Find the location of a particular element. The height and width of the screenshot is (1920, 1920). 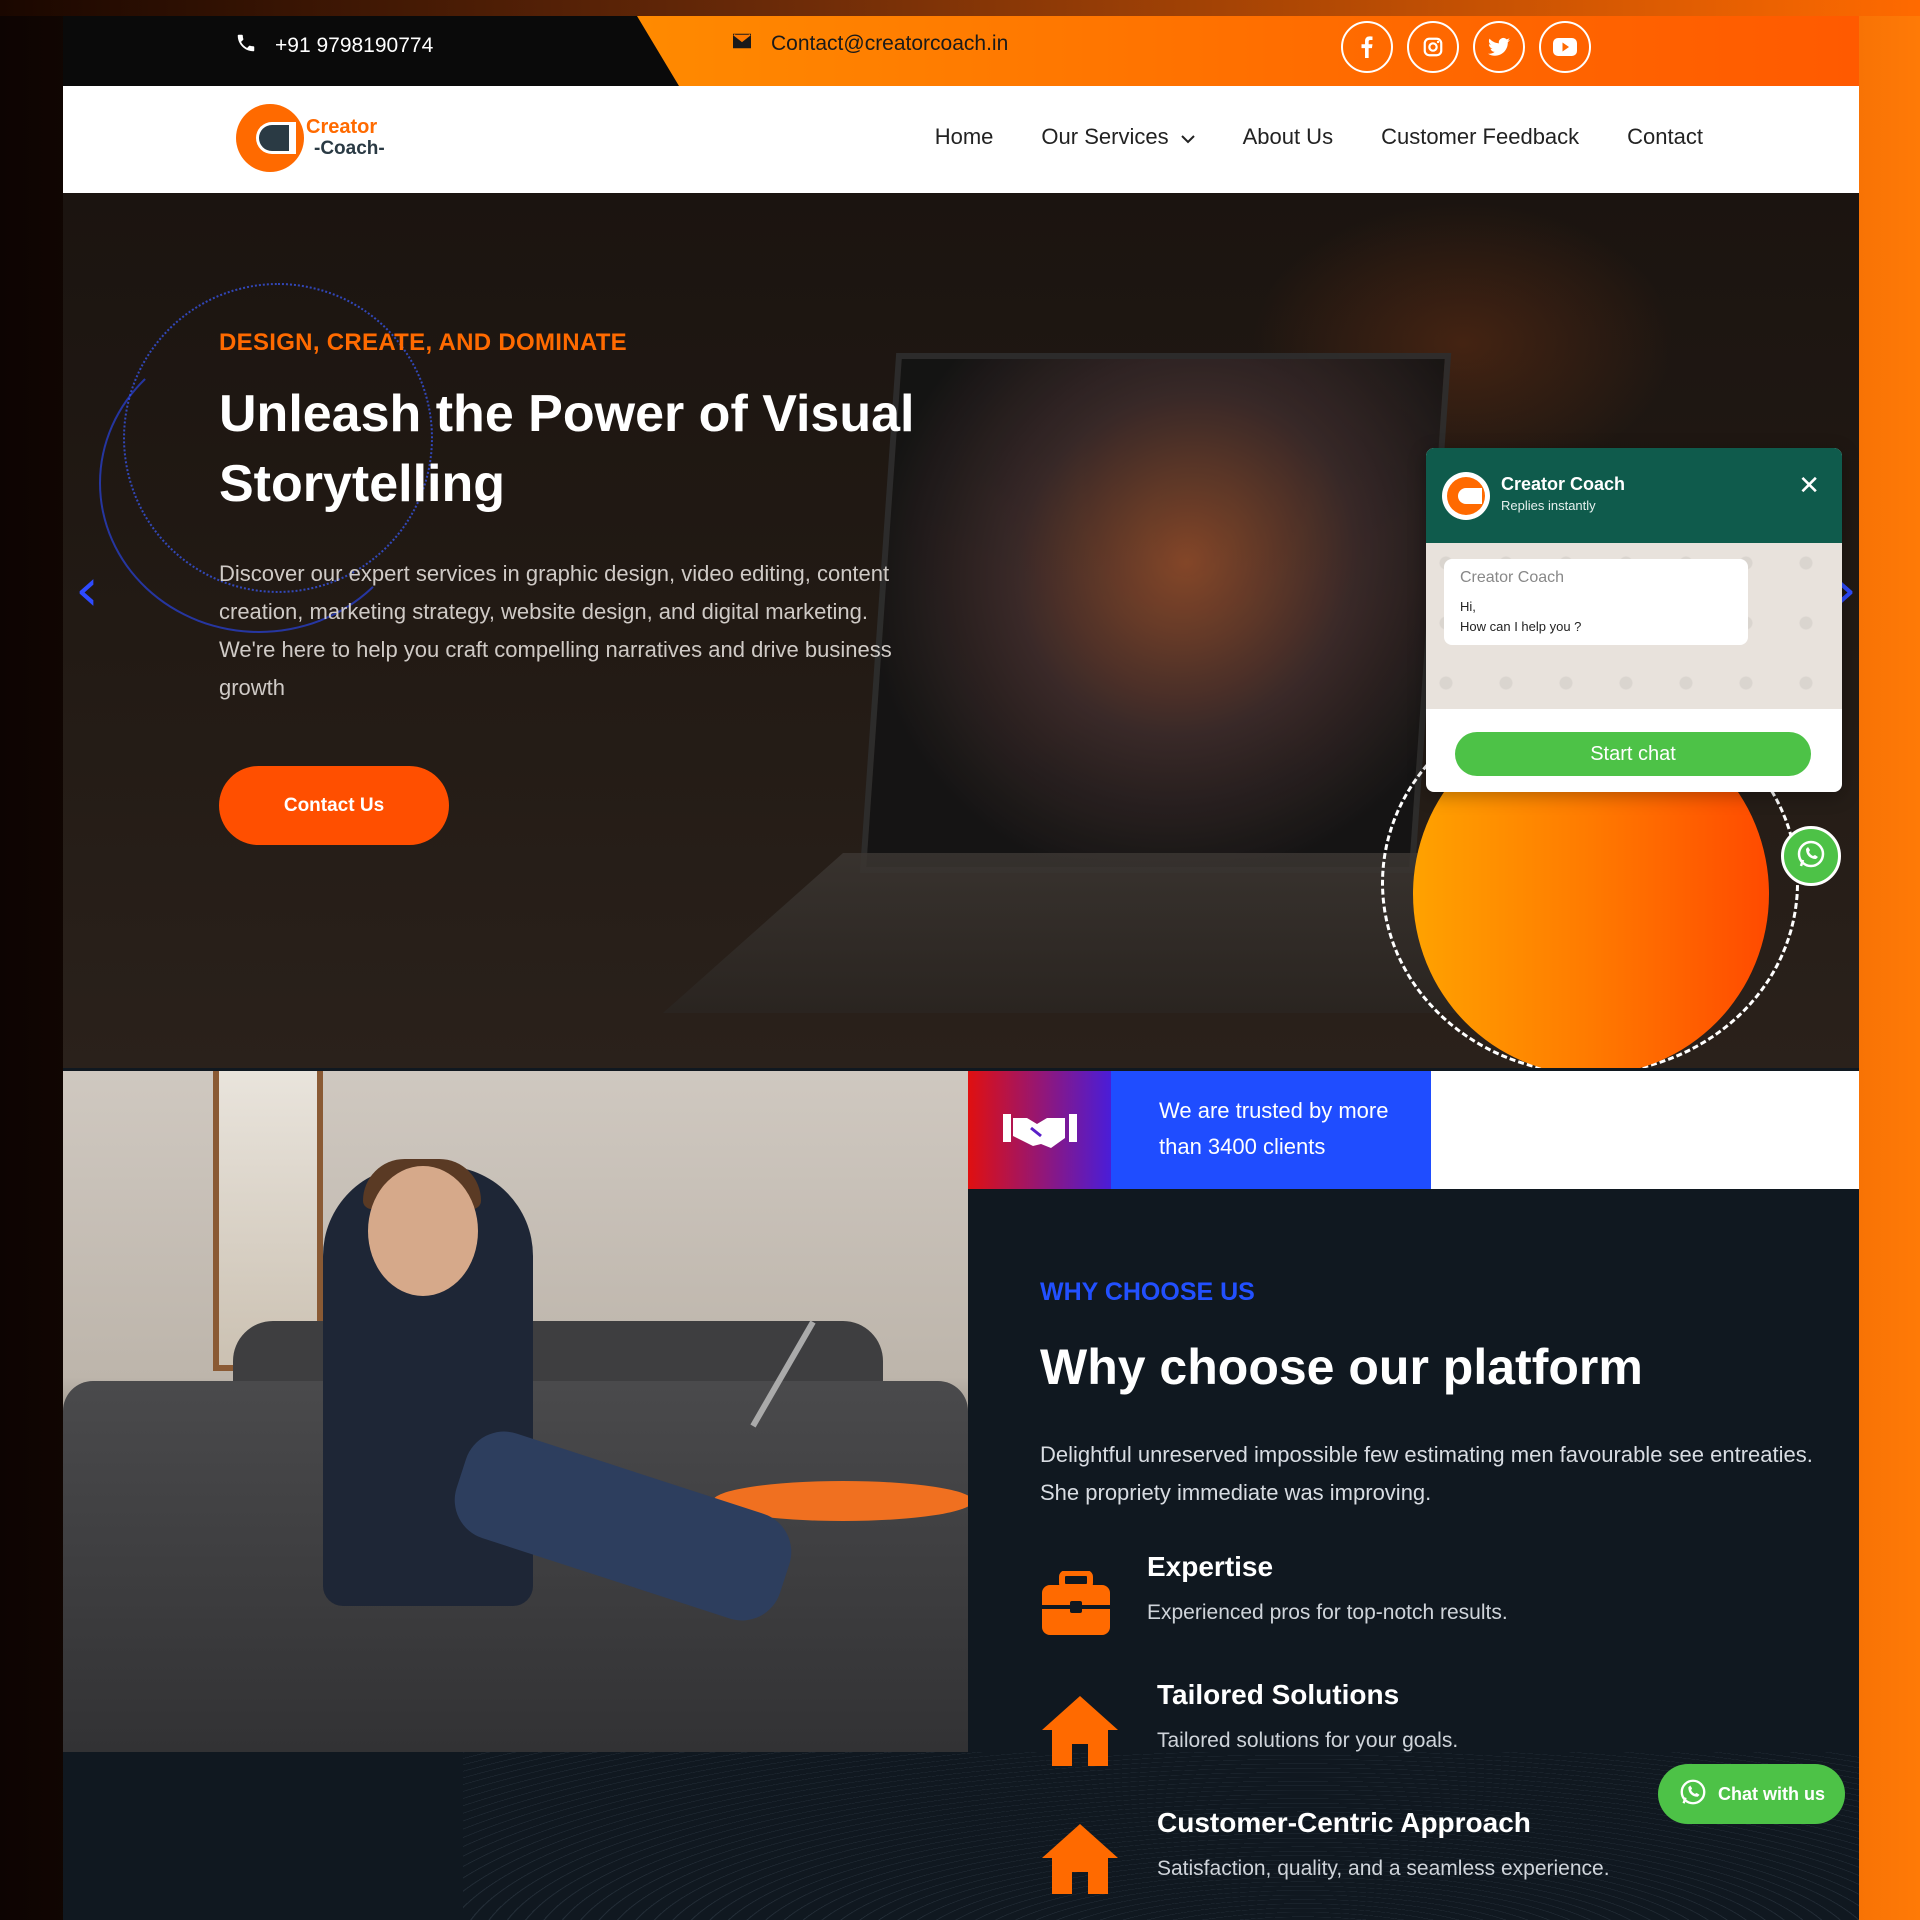

nav-item-home: Home is located at coordinates (964, 137).